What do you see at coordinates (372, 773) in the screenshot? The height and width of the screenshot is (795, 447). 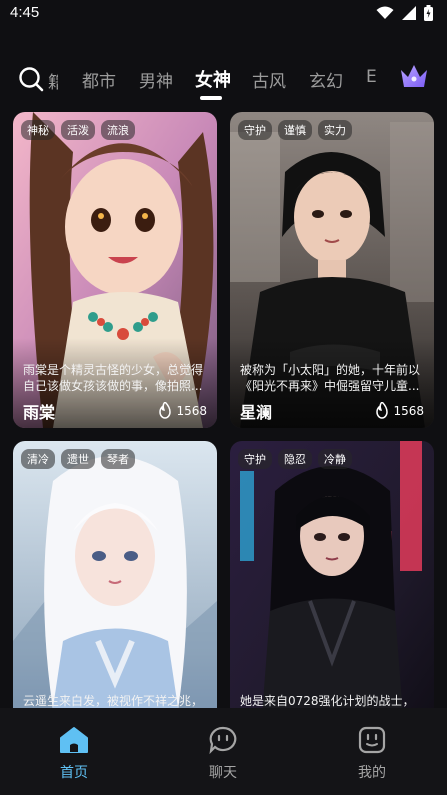 I see `nav-mine-label: 我的` at bounding box center [372, 773].